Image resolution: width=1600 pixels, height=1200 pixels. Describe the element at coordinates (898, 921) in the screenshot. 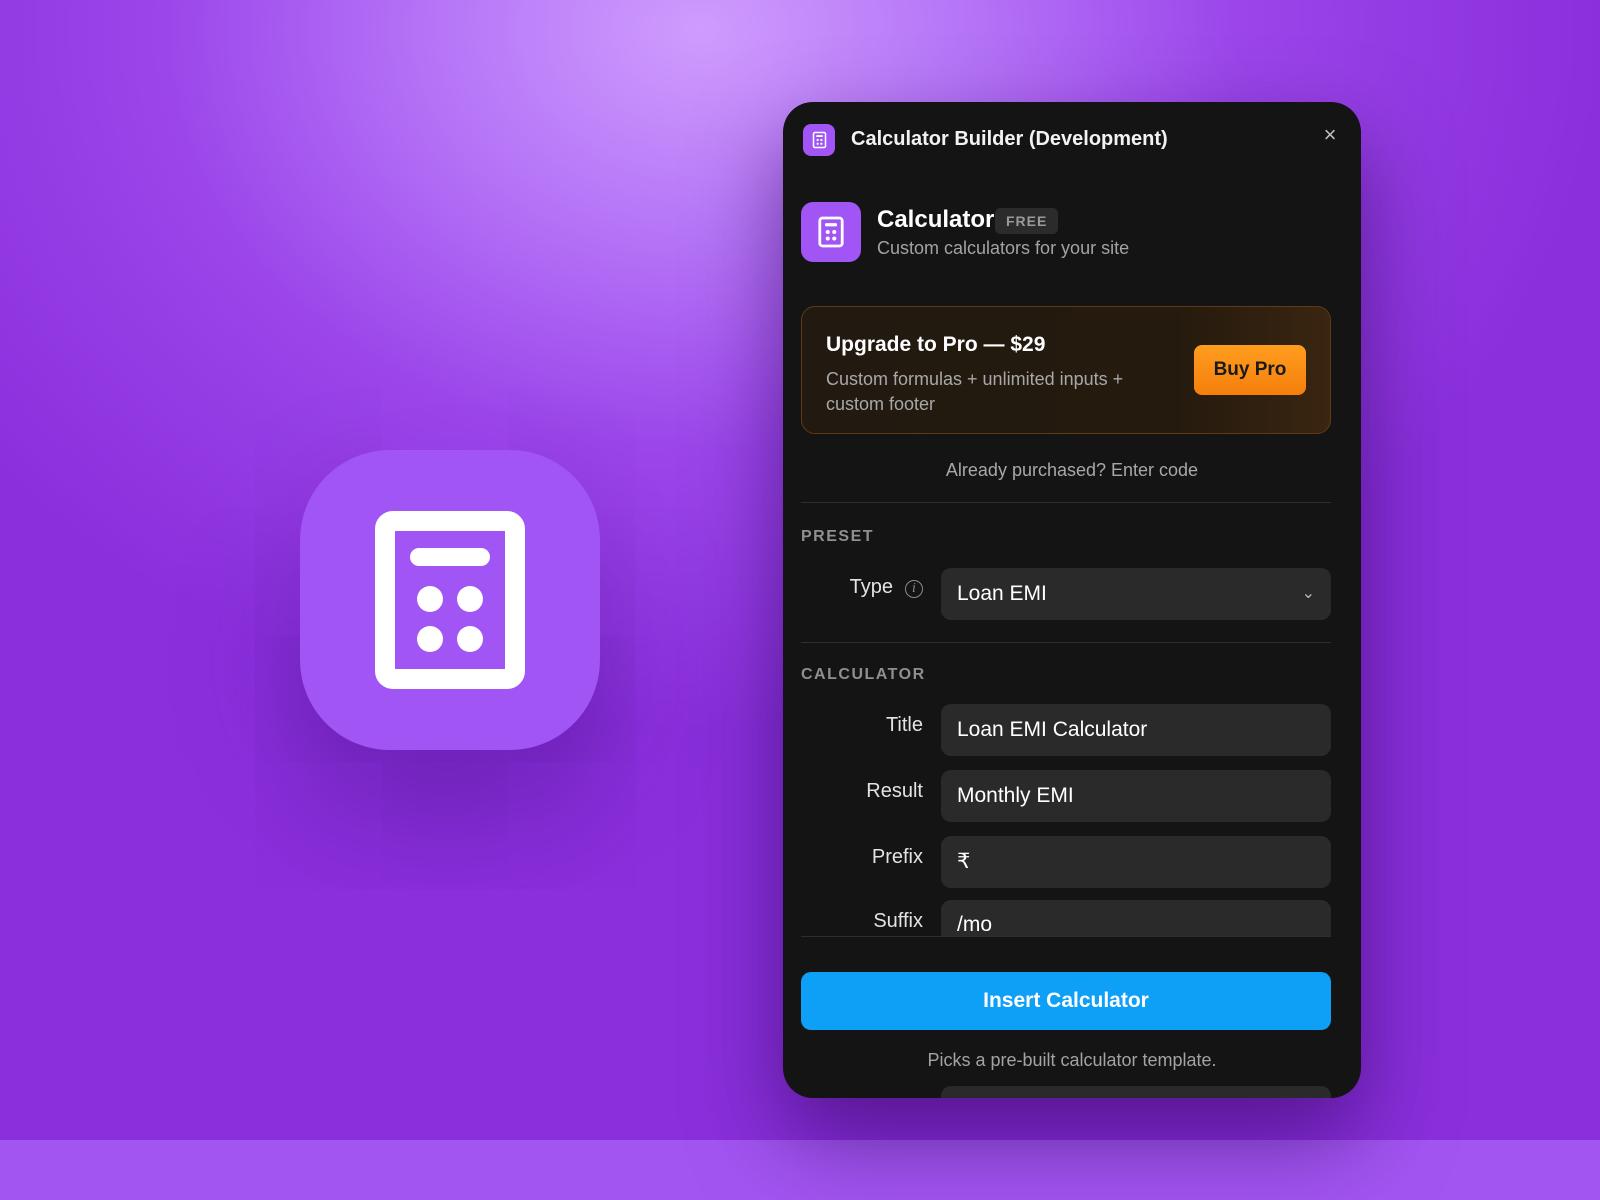

I see `suffix-field-label: Suffix` at that location.